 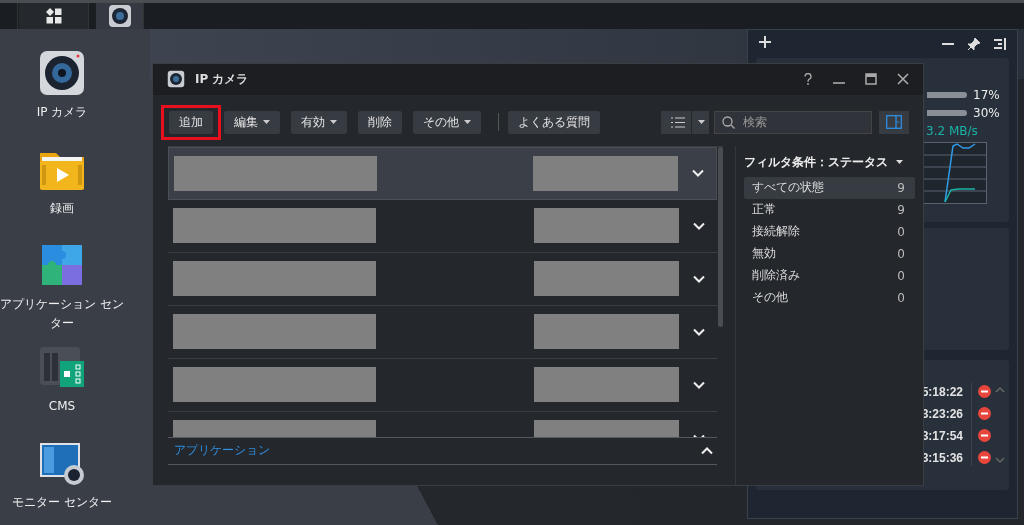 What do you see at coordinates (678, 122) in the screenshot?
I see `list-icon` at bounding box center [678, 122].